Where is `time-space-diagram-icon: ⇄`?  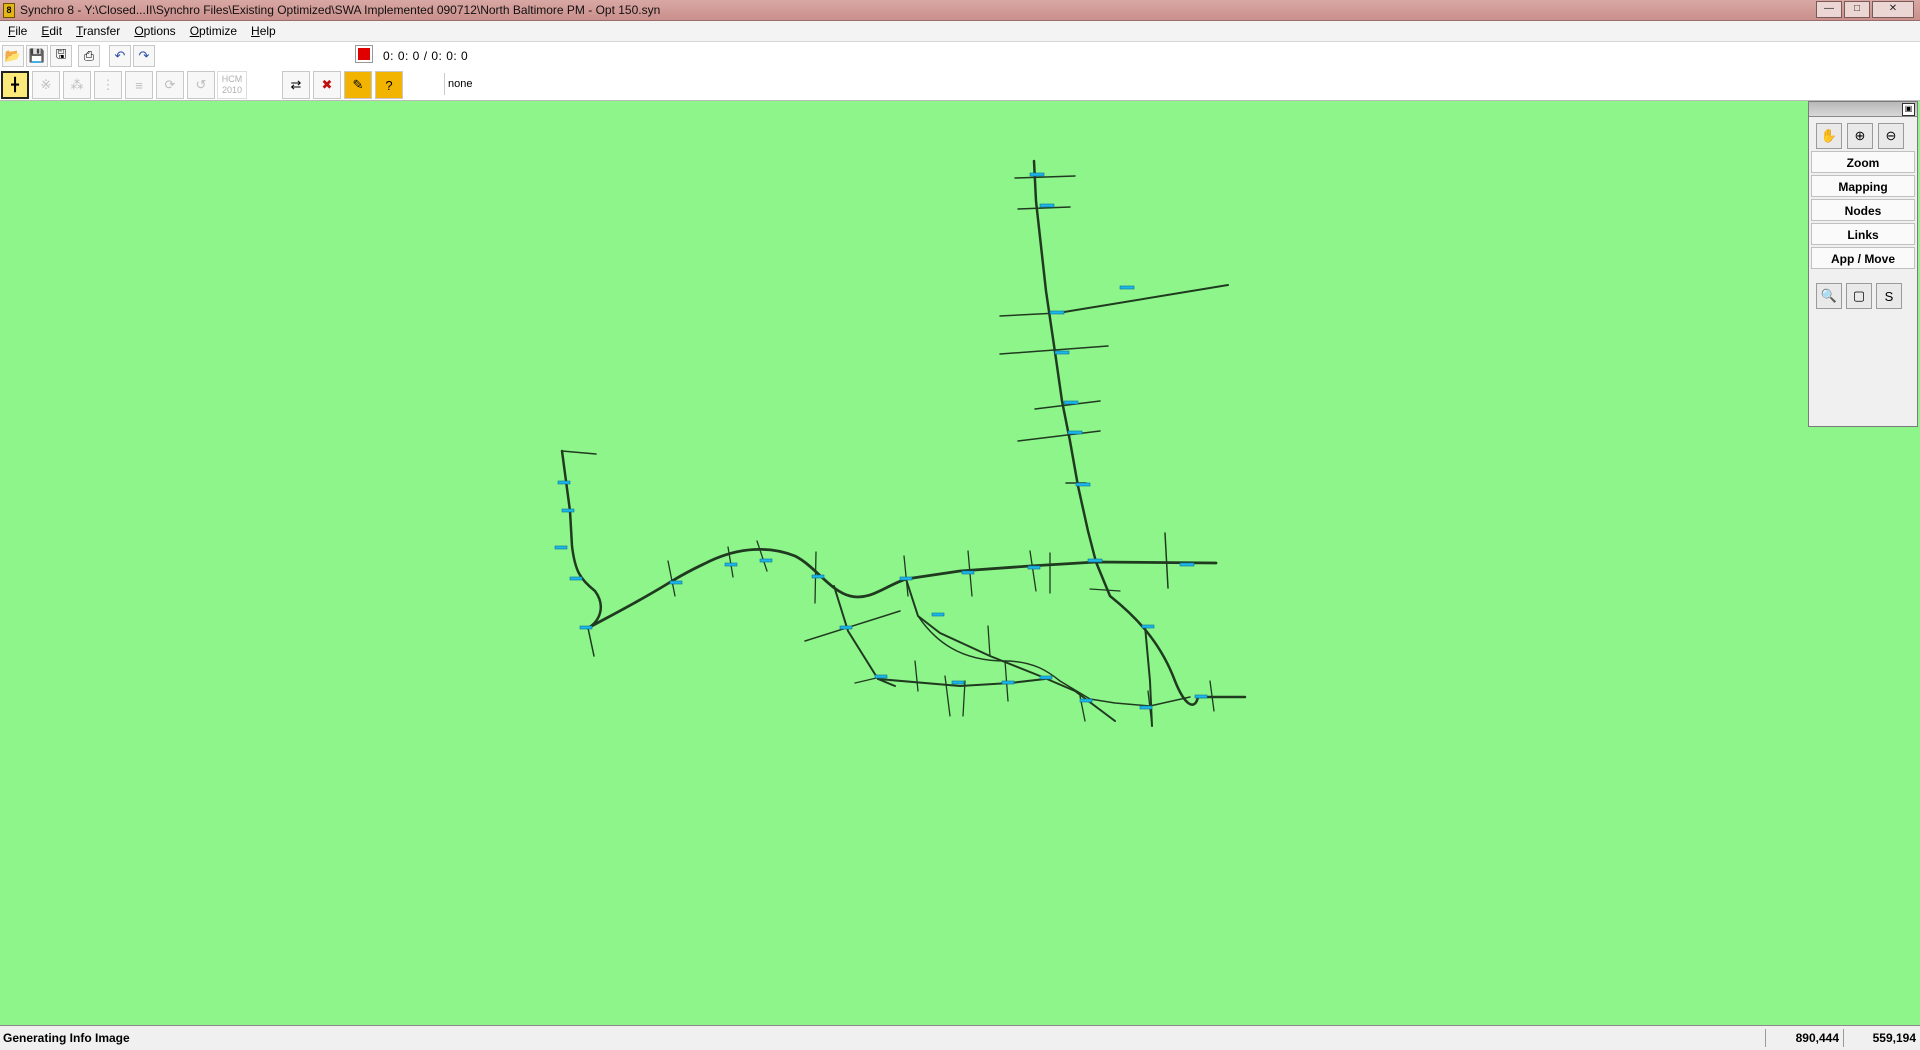
time-space-diagram-icon: ⇄ is located at coordinates (296, 85).